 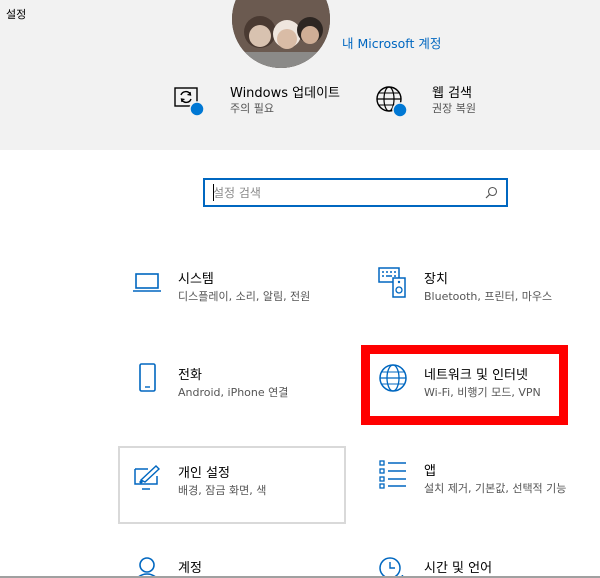 What do you see at coordinates (188, 99) in the screenshot?
I see `update-icon` at bounding box center [188, 99].